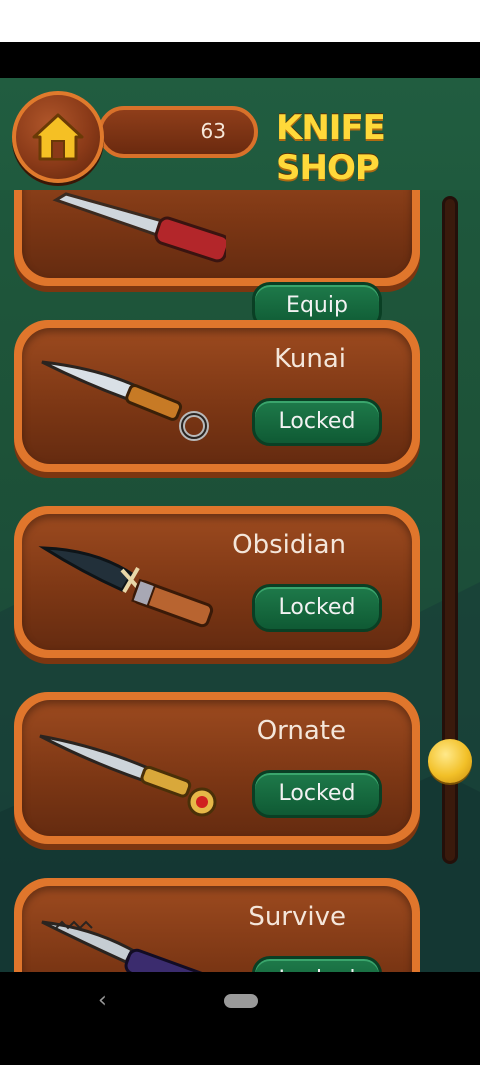  I want to click on scrollbar-thumb, so click(450, 760).